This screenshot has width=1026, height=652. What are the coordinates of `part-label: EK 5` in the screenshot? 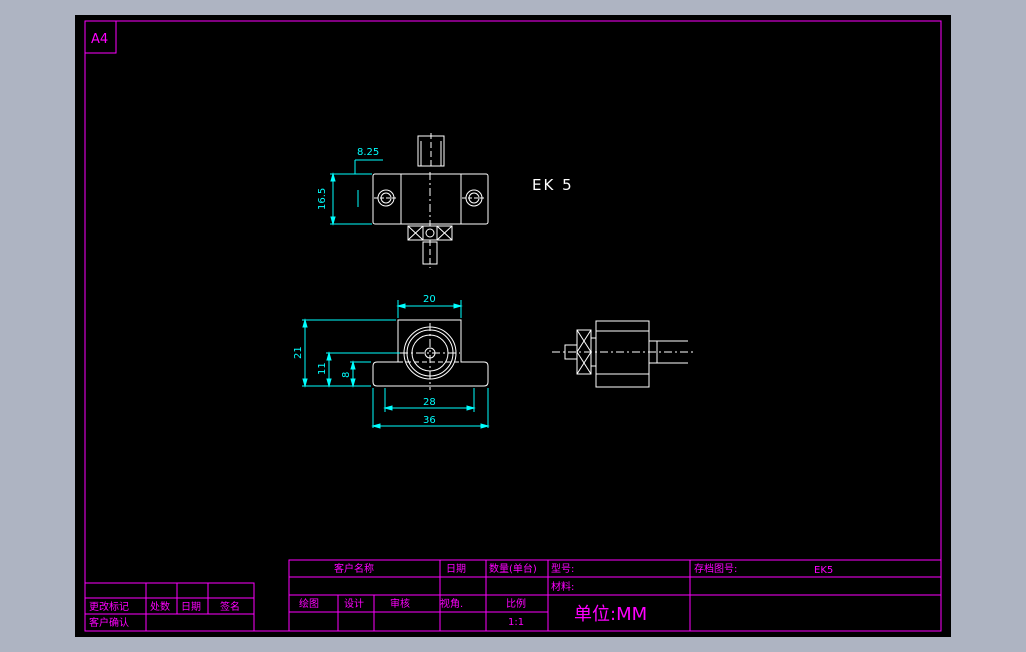 It's located at (553, 185).